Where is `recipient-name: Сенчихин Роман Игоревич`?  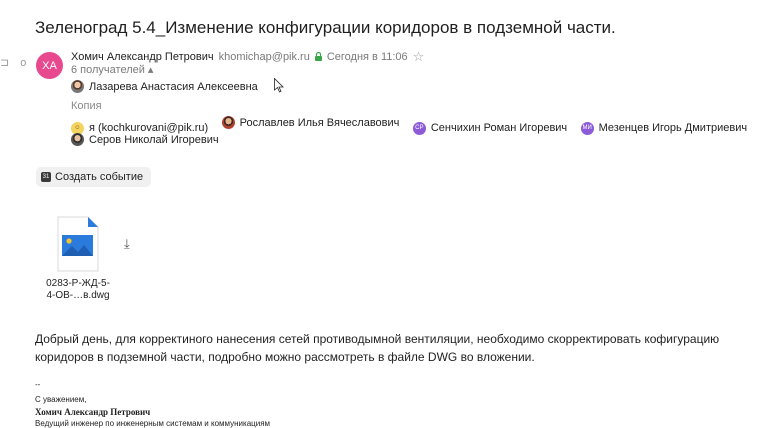
recipient-name: Сенчихин Роман Игоревич is located at coordinates (499, 128).